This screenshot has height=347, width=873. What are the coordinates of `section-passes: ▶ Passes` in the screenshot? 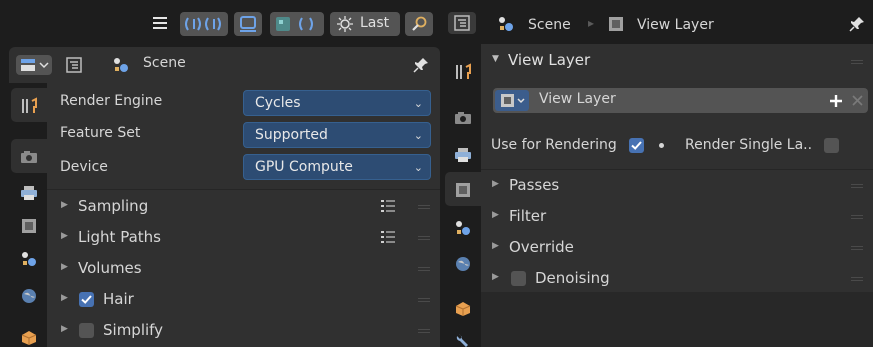 It's located at (677, 185).